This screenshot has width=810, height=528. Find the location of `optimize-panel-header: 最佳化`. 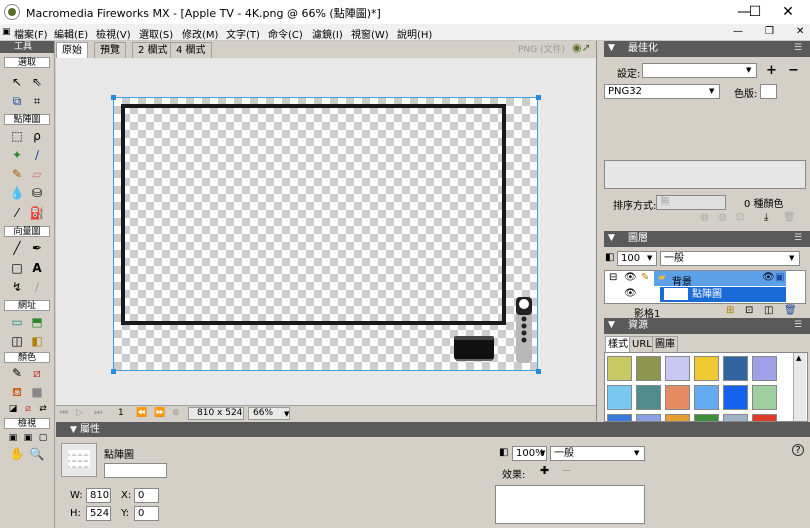

optimize-panel-header: 最佳化 is located at coordinates (707, 49).